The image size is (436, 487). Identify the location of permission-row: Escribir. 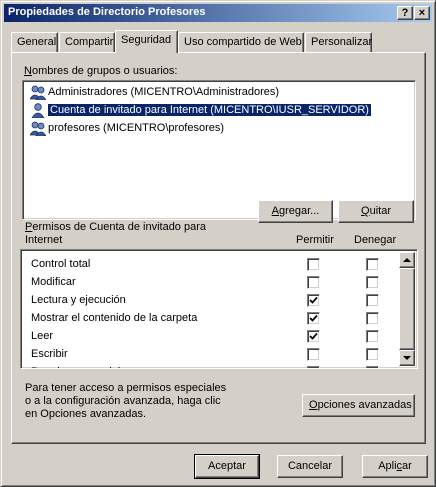
(216, 354).